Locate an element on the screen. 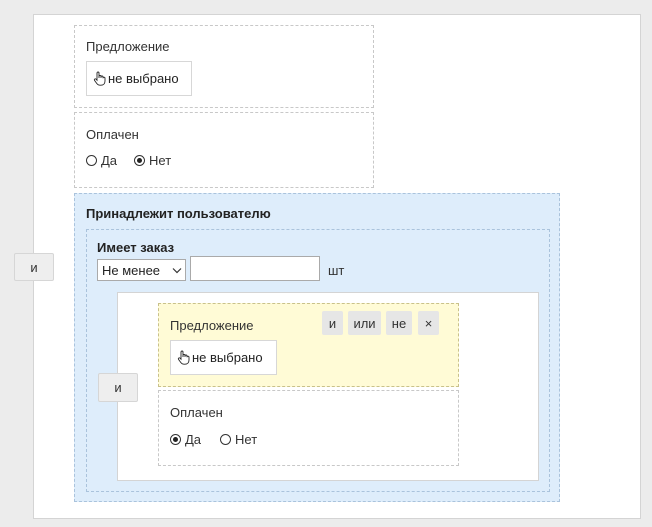  has-order-title: Имеет заказ is located at coordinates (136, 247).